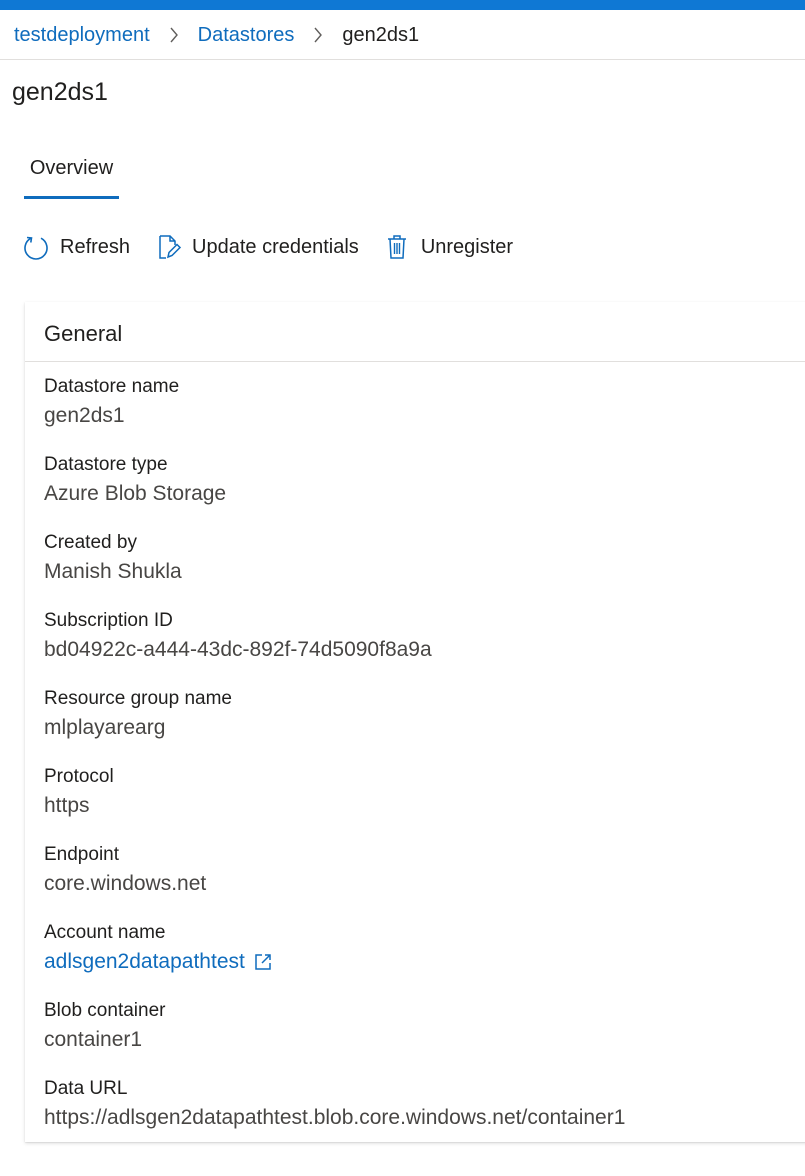  What do you see at coordinates (402, 5) in the screenshot?
I see `top-accent-bar` at bounding box center [402, 5].